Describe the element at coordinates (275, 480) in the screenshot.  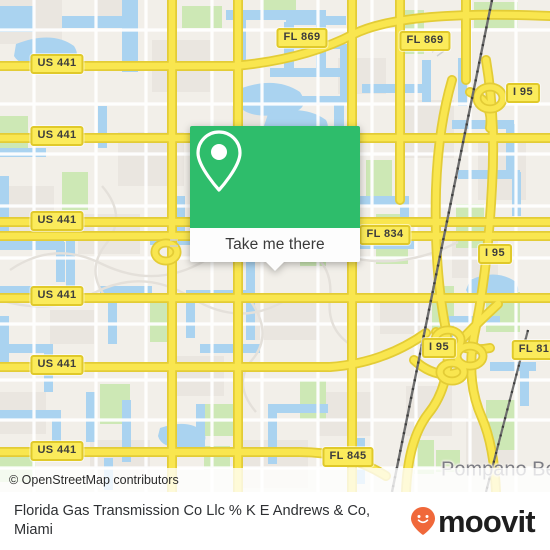
I see `map-attribution: © OpenStreetMap contributors` at that location.